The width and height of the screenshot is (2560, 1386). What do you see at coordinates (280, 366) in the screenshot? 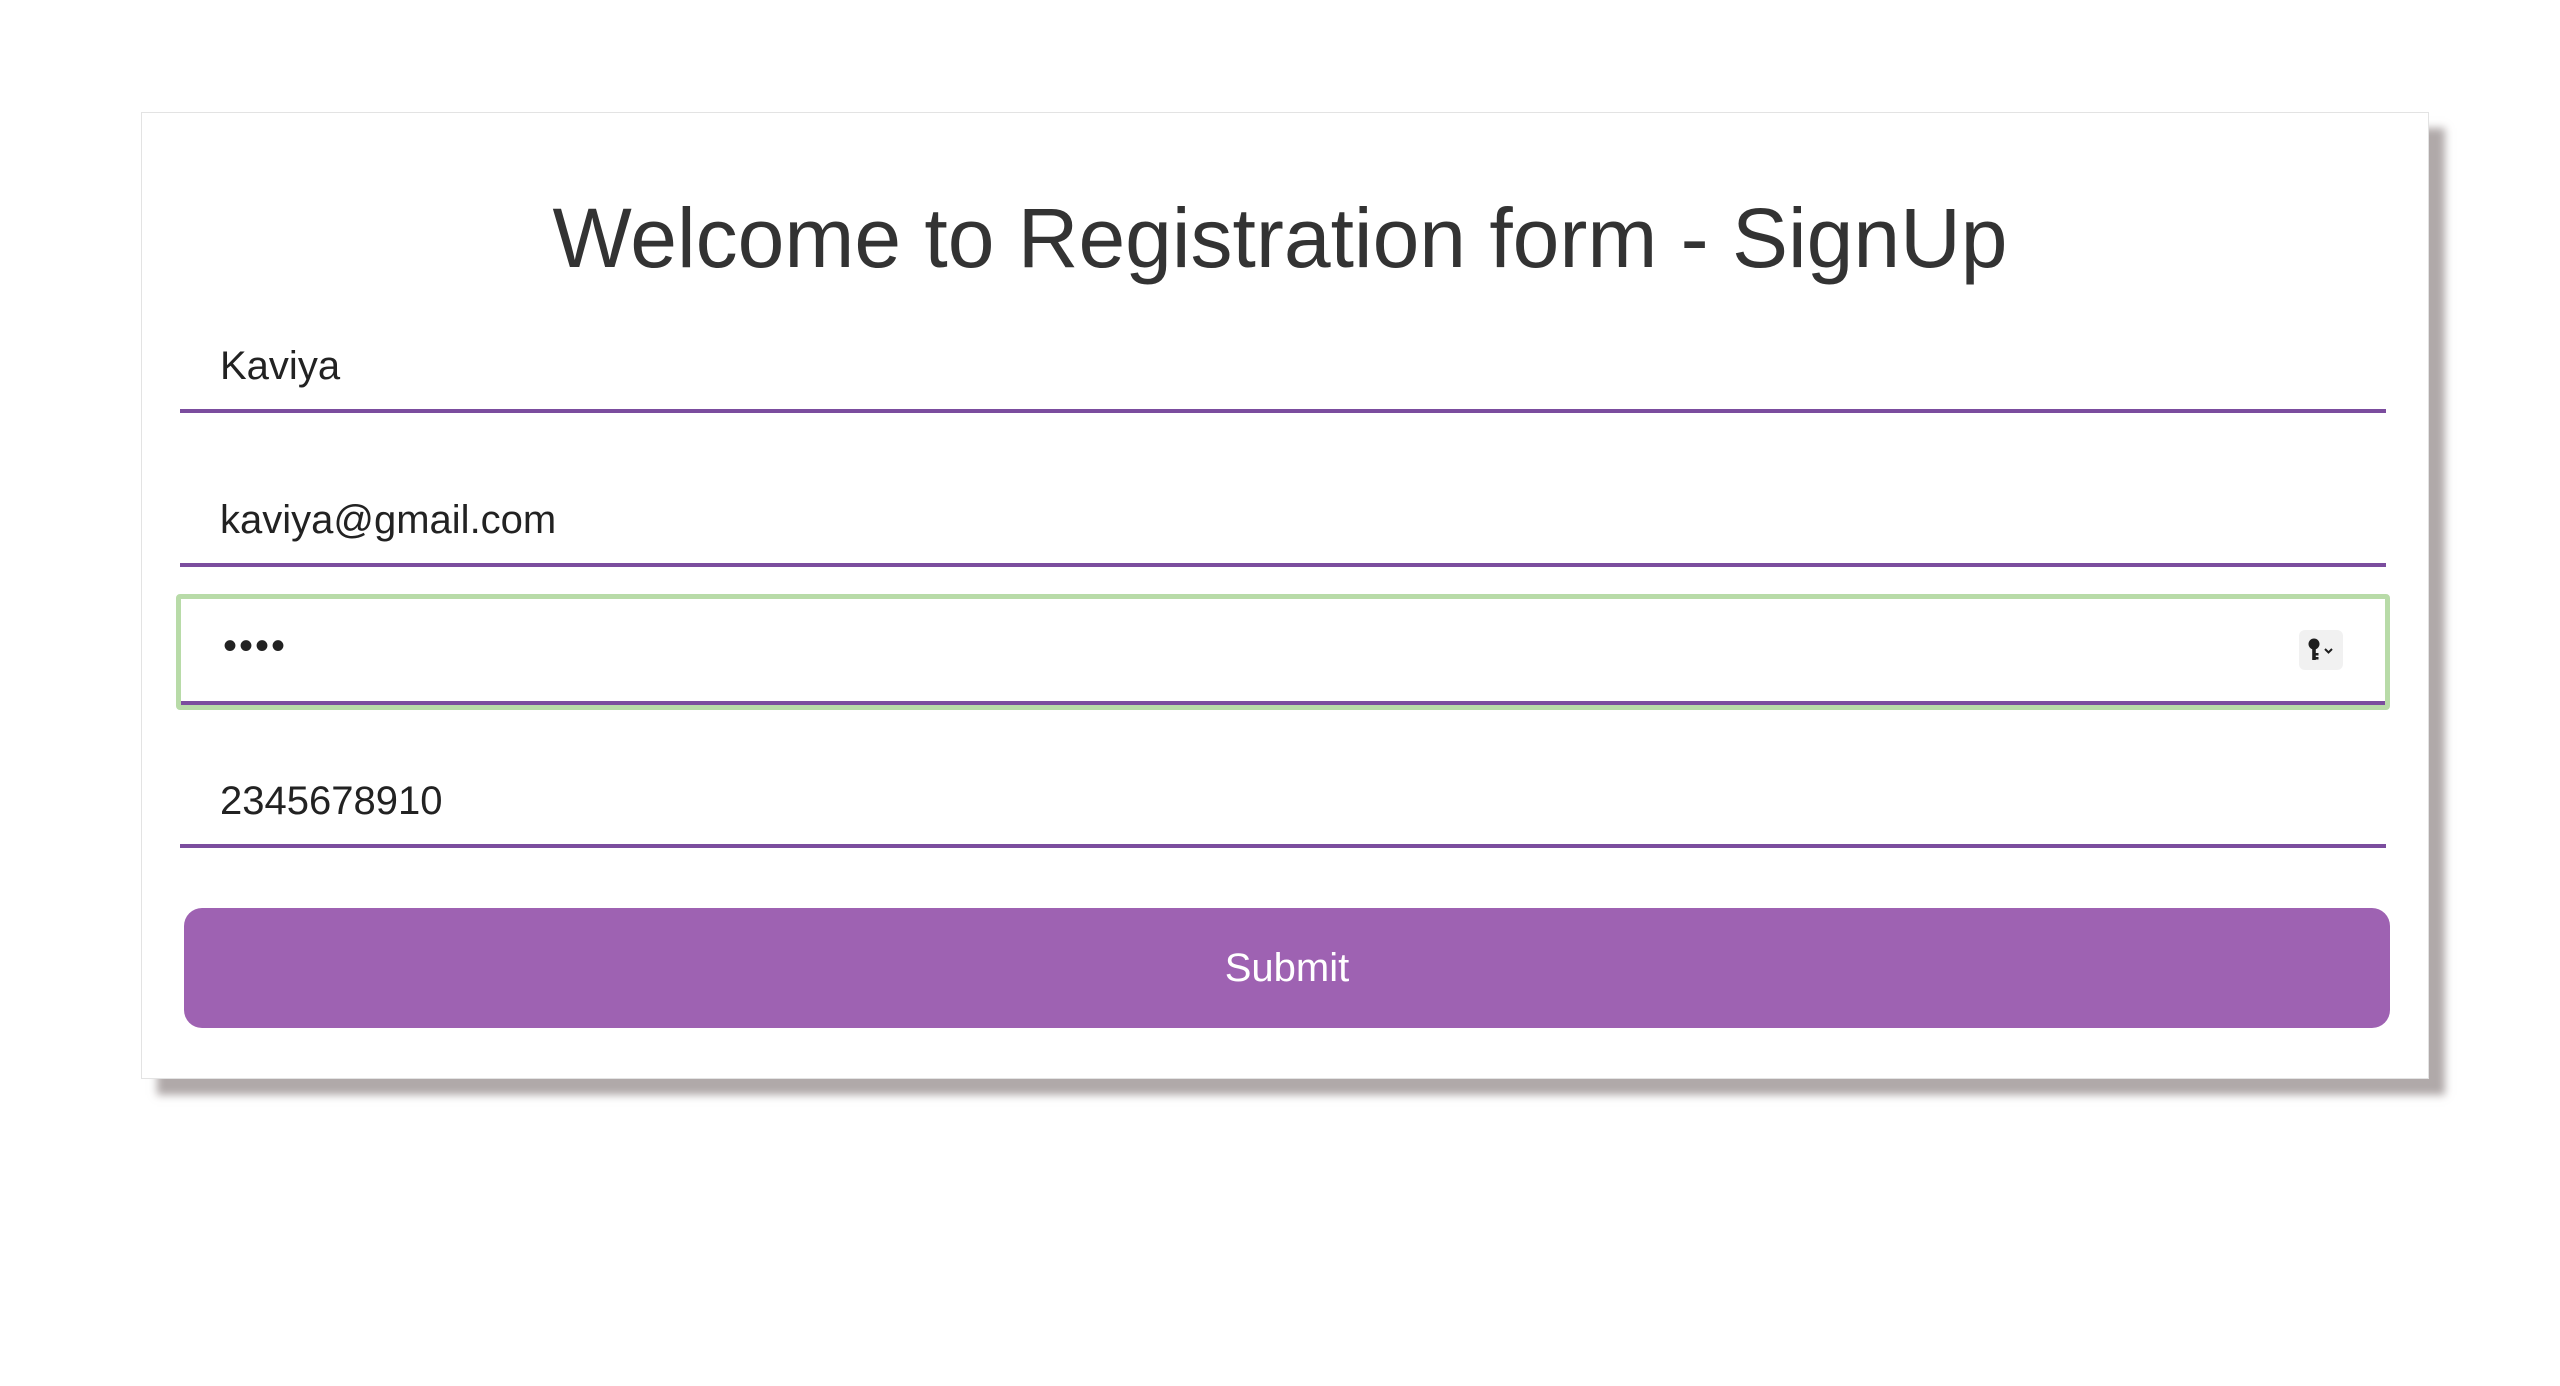
I see `name-value: Kaviya` at bounding box center [280, 366].